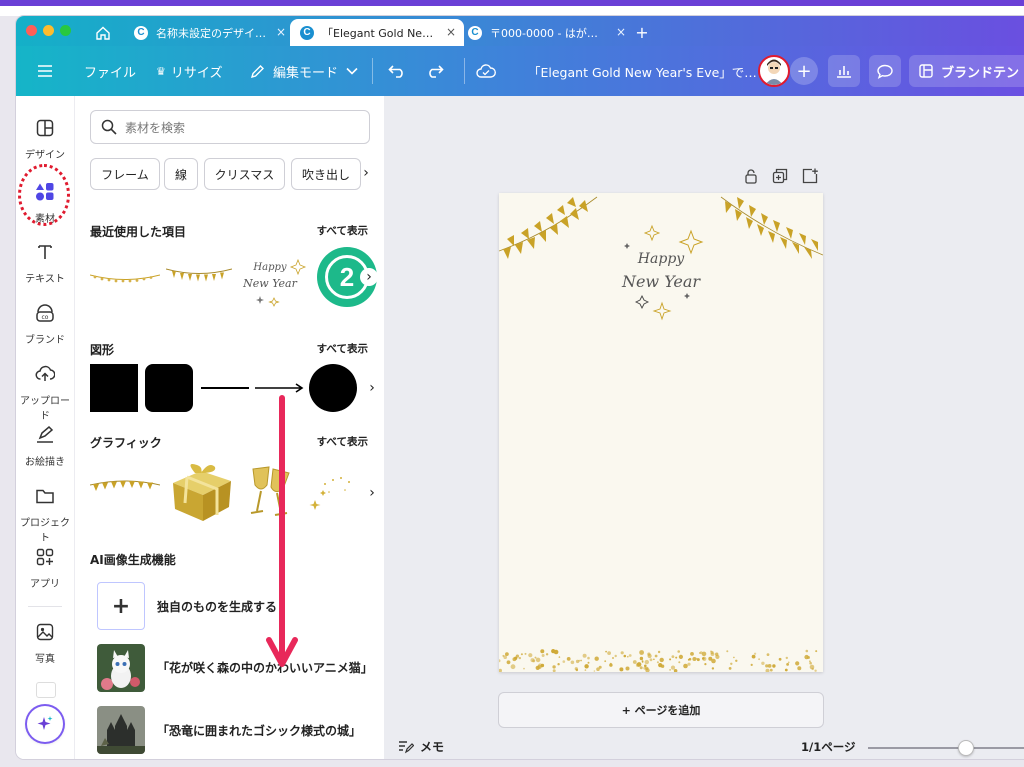 The height and width of the screenshot is (767, 1024). I want to click on element-search-input: 素材を検索, so click(230, 127).